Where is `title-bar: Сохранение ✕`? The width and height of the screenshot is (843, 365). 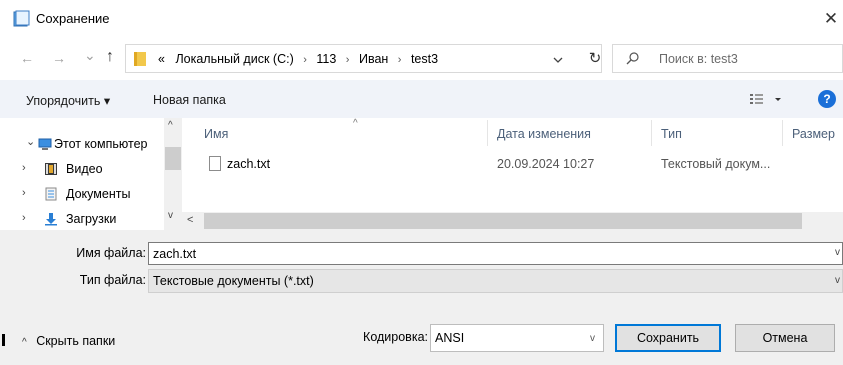
title-bar: Сохранение ✕ is located at coordinates (421, 19).